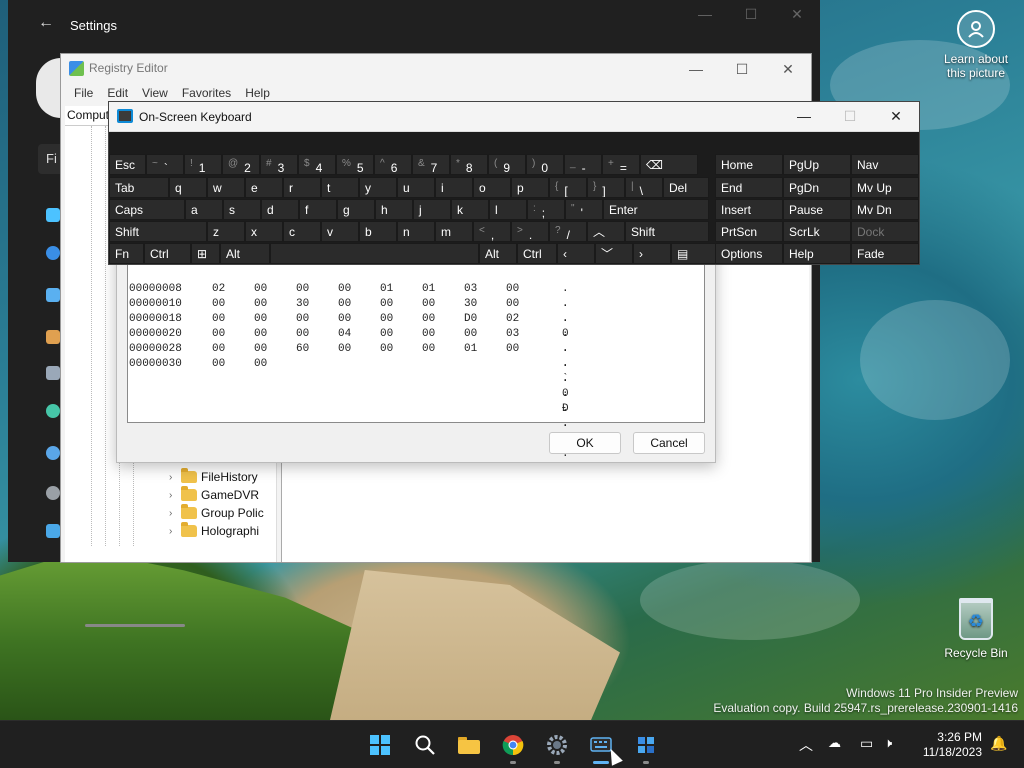 This screenshot has width=1024, height=768. Describe the element at coordinates (817, 209) in the screenshot. I see `key-pause: Pause` at that location.